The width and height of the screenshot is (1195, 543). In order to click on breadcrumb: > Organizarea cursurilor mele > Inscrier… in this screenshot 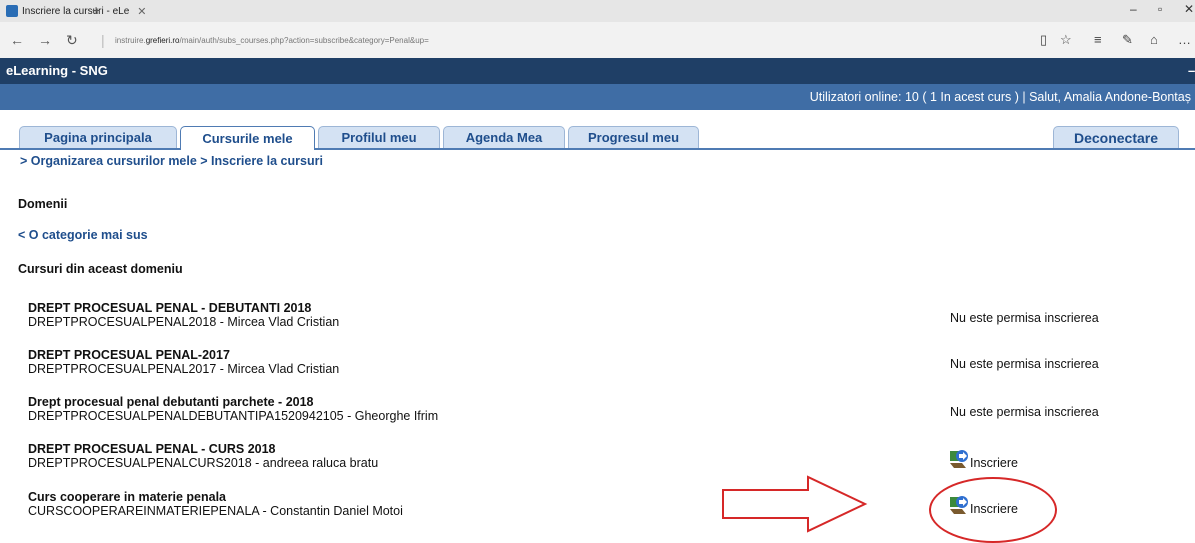, I will do `click(171, 161)`.